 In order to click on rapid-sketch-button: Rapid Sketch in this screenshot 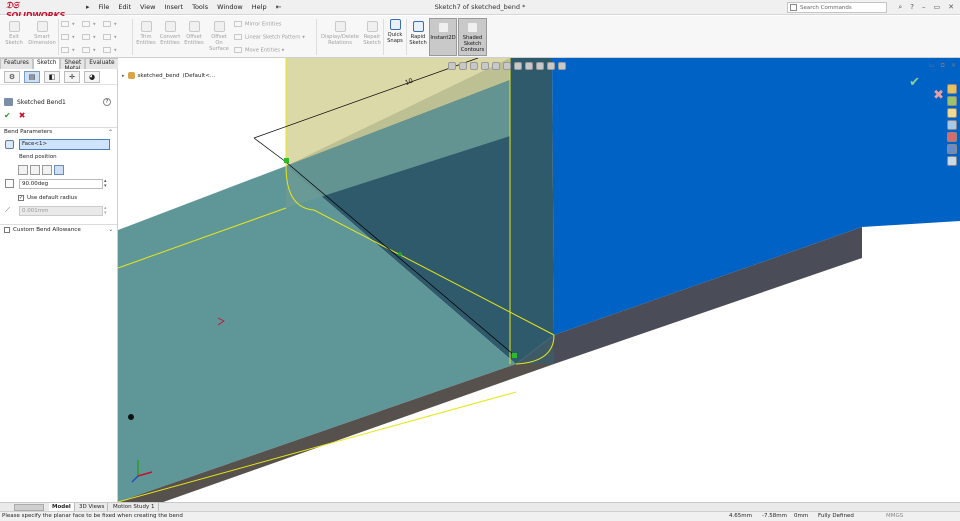, I will do `click(418, 33)`.